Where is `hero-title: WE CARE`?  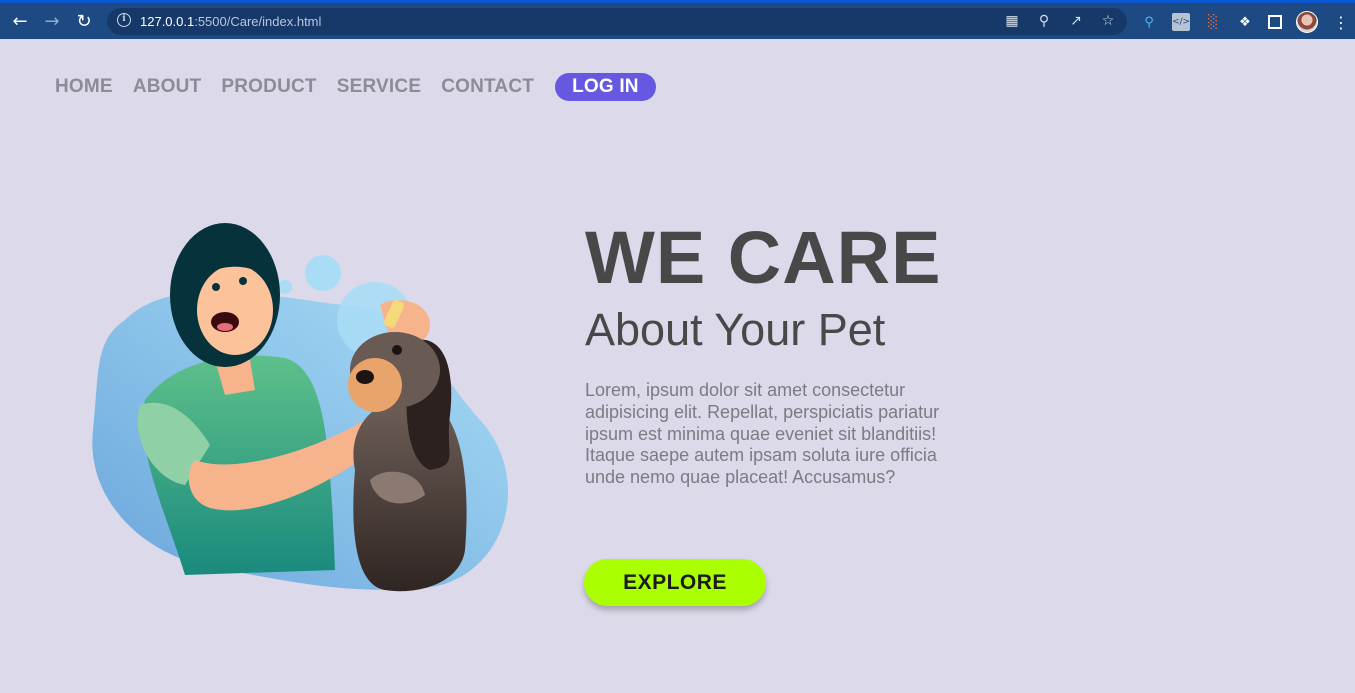 hero-title: WE CARE is located at coordinates (763, 257).